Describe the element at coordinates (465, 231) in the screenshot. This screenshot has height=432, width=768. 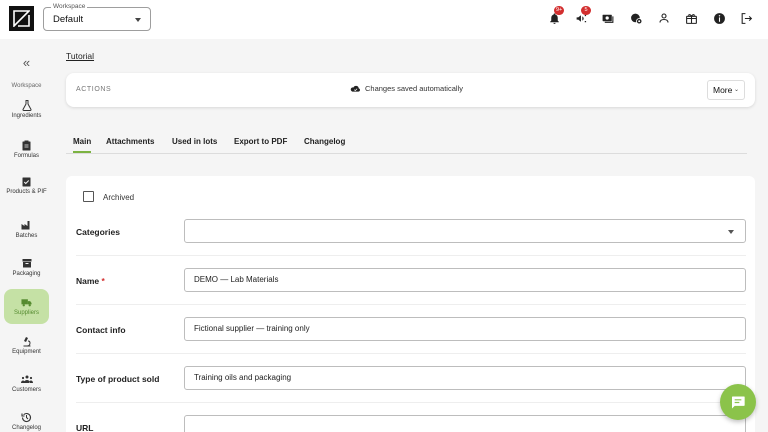
I see `categories-select` at that location.